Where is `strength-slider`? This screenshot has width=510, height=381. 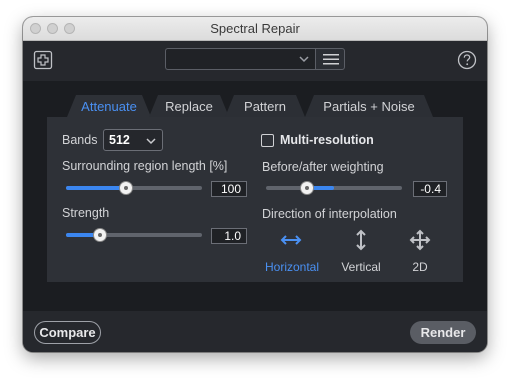
strength-slider is located at coordinates (134, 235).